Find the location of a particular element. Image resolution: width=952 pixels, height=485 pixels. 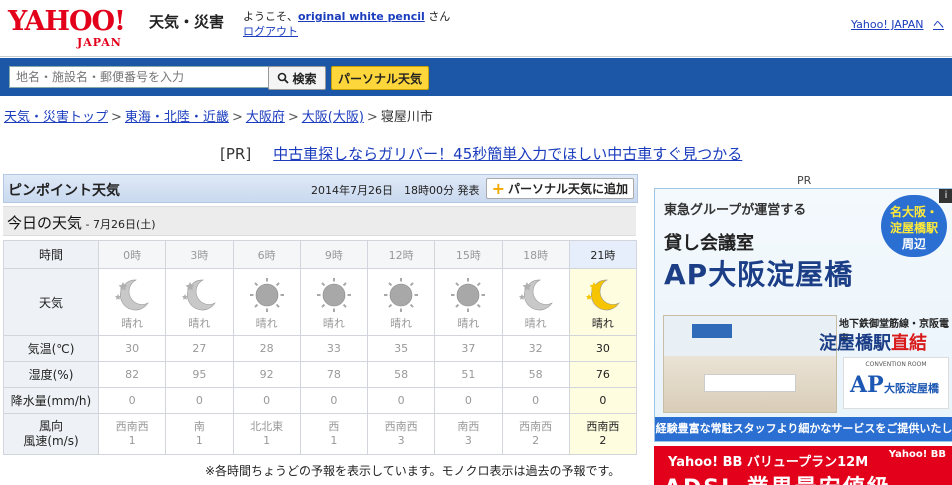

precipitation-row: 降水量(mm/h) 00000000 is located at coordinates (320, 400).